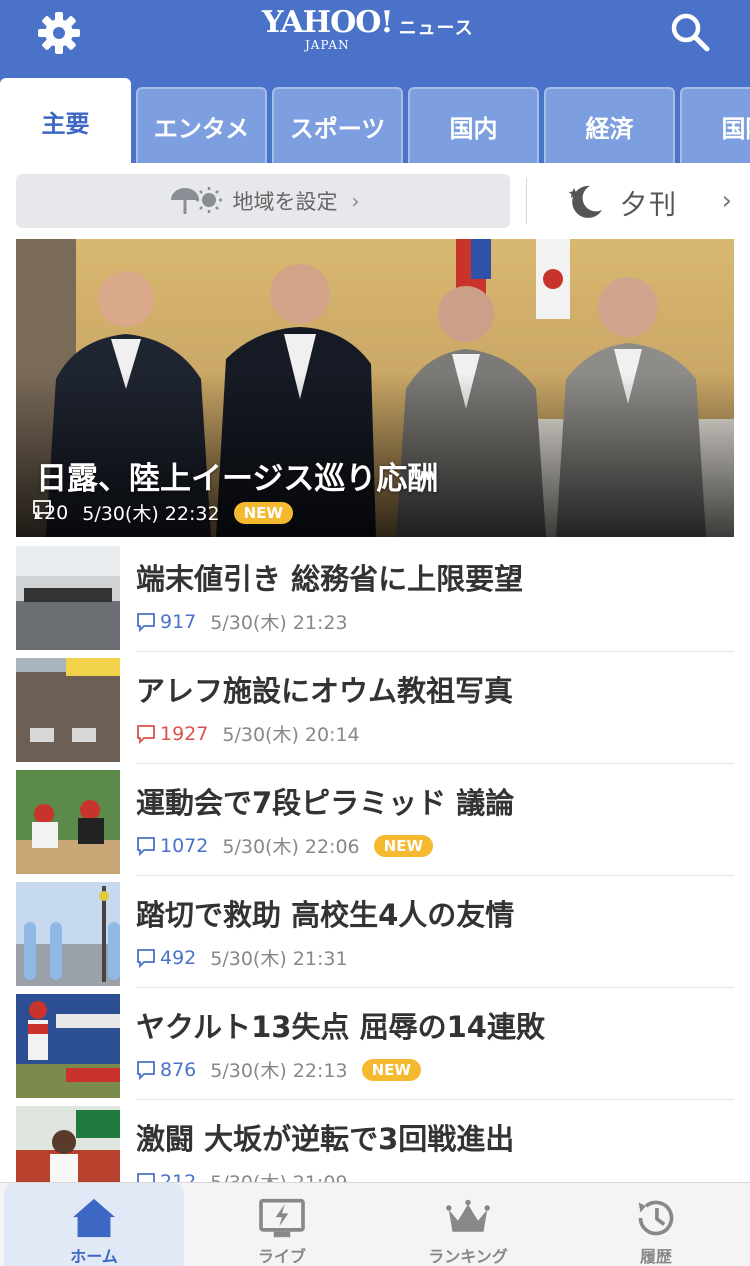 This screenshot has width=750, height=1266. Describe the element at coordinates (468, 1256) in the screenshot. I see `nav-ranking-label: ランキング` at that location.